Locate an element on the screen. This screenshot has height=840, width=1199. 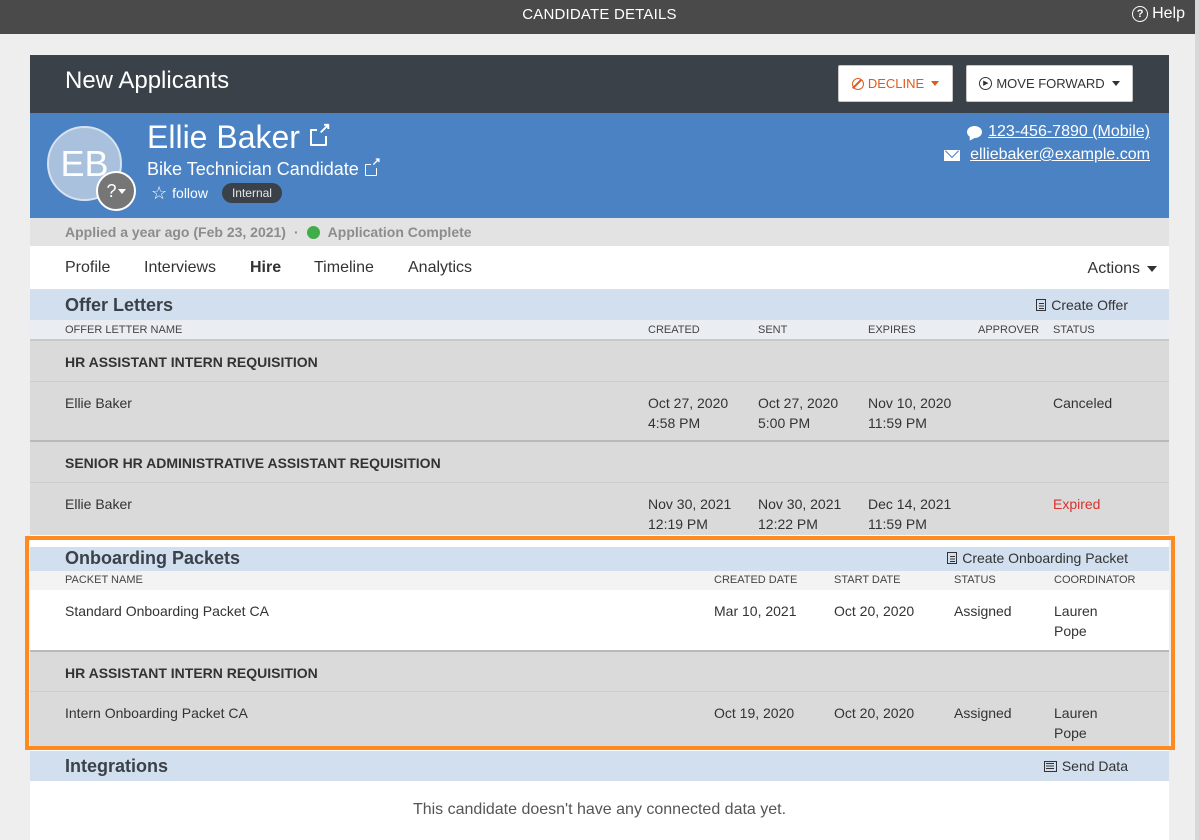
column-header: CREATED is located at coordinates (674, 330).